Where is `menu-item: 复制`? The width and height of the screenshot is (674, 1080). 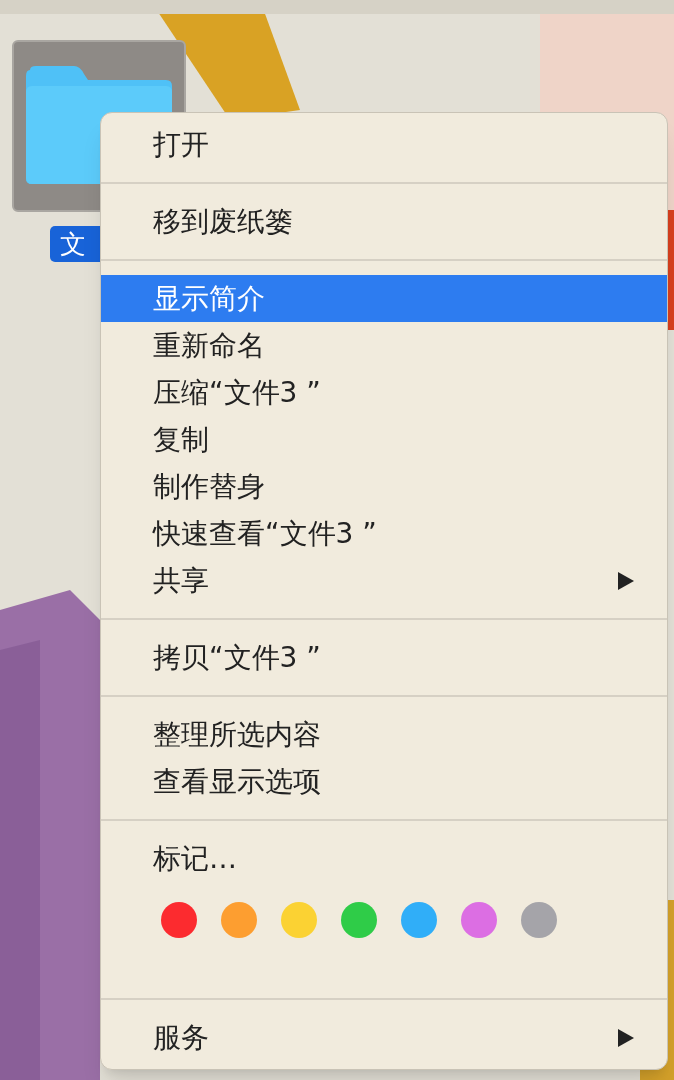 menu-item: 复制 is located at coordinates (384, 439).